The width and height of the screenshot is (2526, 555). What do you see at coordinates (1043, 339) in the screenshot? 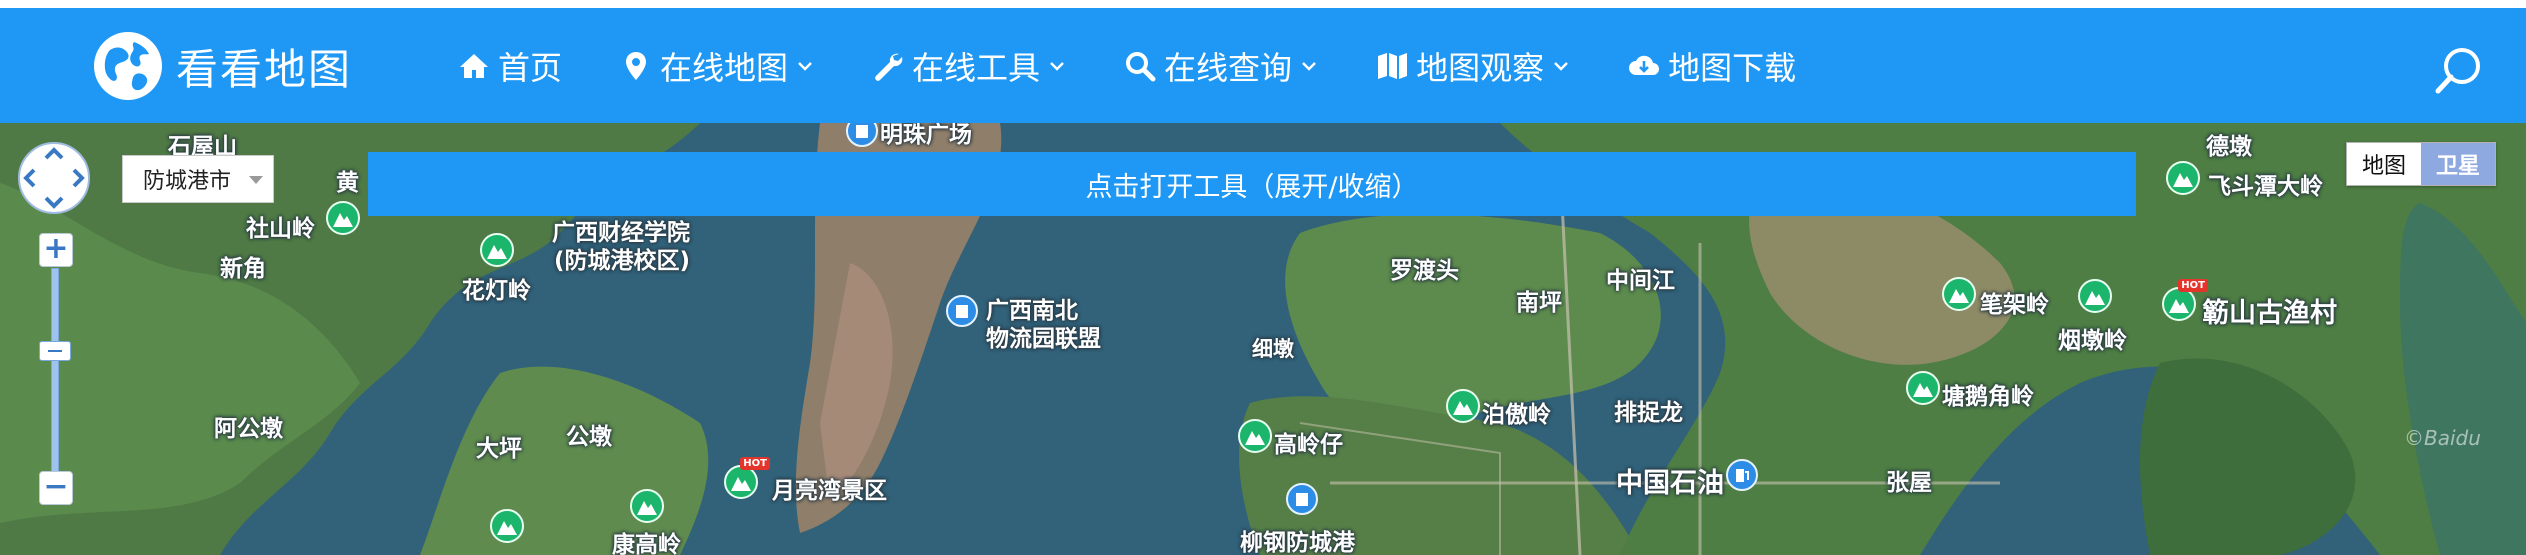
I see `map-label: 物流园联盟` at bounding box center [1043, 339].